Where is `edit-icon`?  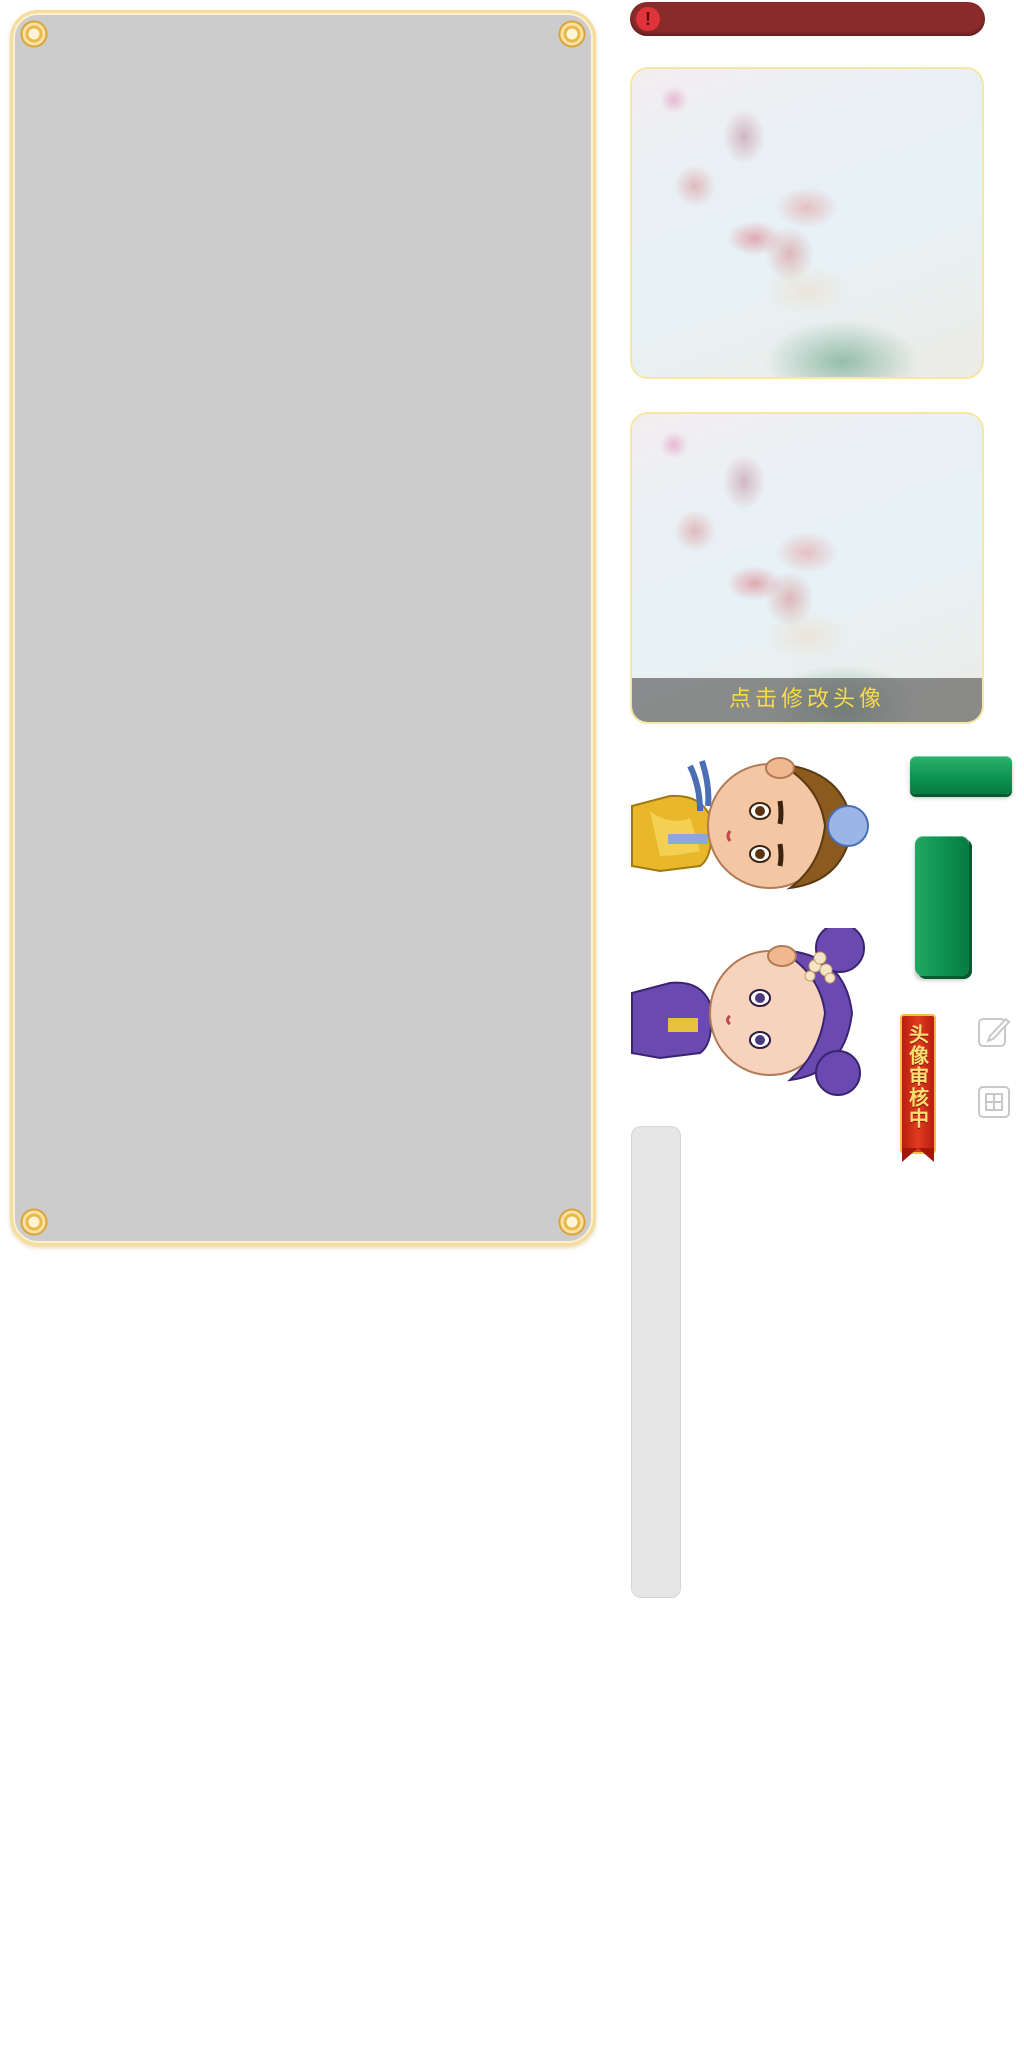
edit-icon is located at coordinates (994, 1032).